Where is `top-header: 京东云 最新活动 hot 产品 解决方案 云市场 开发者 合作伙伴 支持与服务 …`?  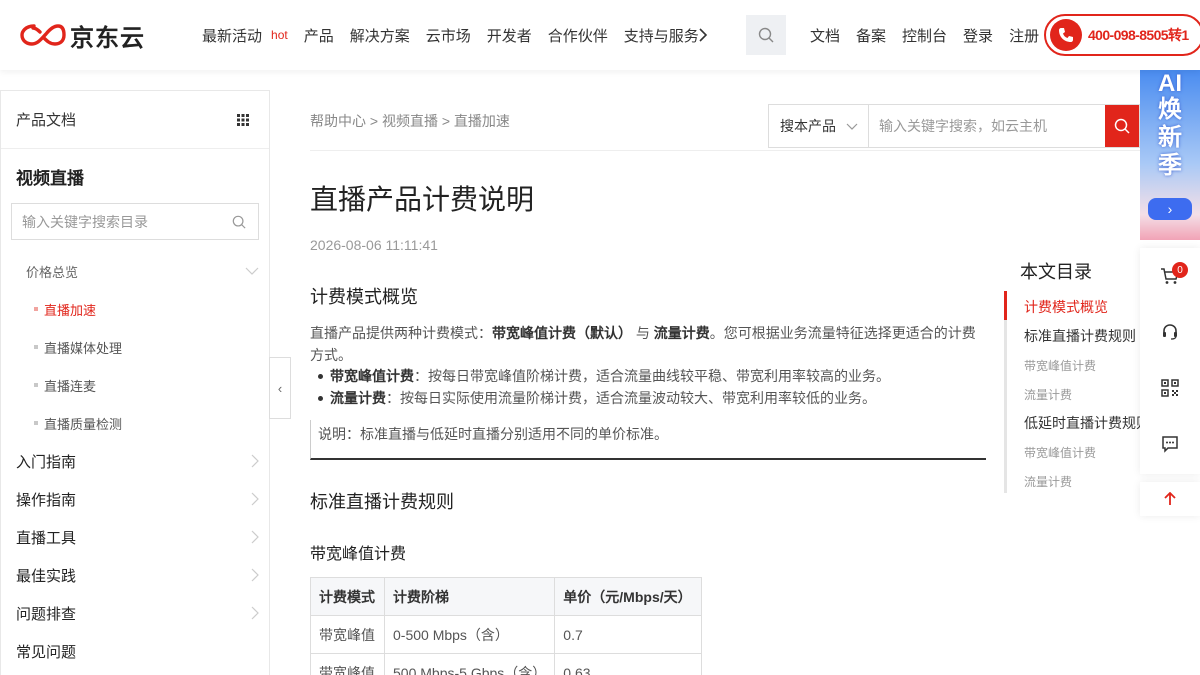 top-header: 京东云 最新活动 hot 产品 解决方案 云市场 开发者 合作伙伴 支持与服务 … is located at coordinates (600, 35).